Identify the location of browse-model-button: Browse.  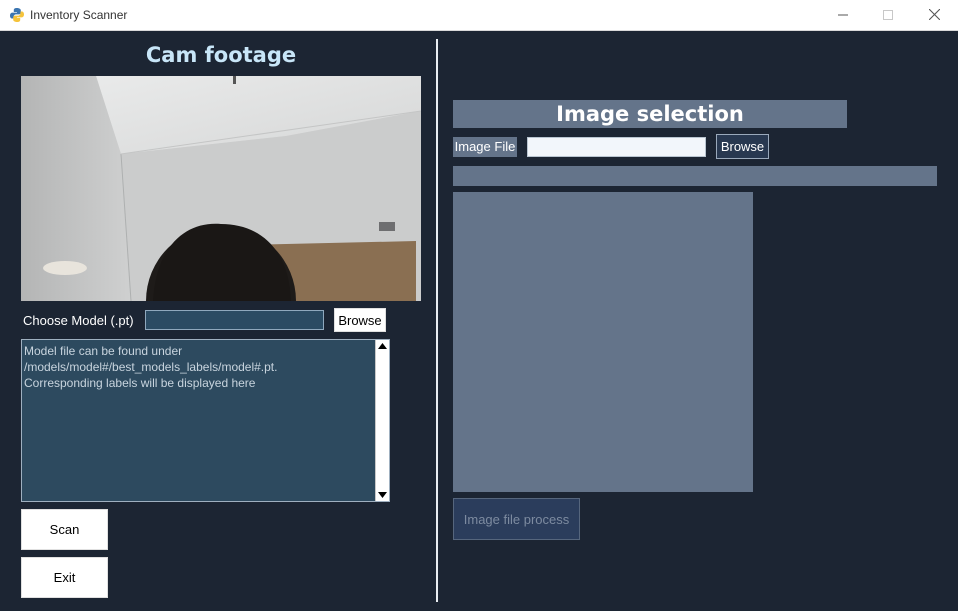
(360, 320).